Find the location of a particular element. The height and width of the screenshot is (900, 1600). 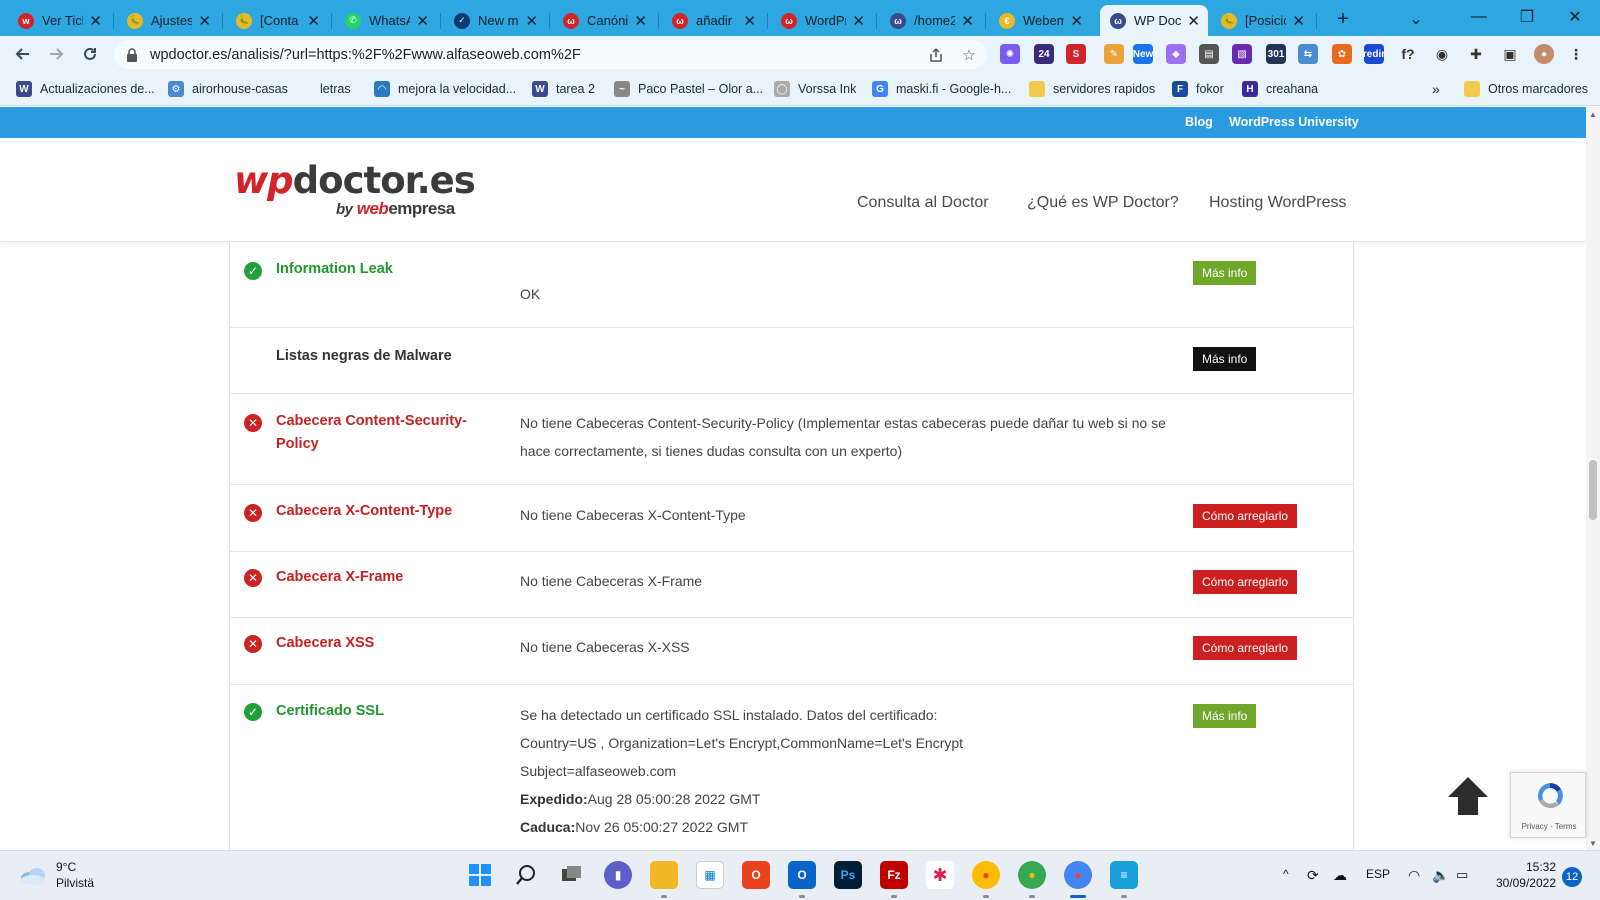

extensions-puzzle-icon: ✚ is located at coordinates (1476, 54).